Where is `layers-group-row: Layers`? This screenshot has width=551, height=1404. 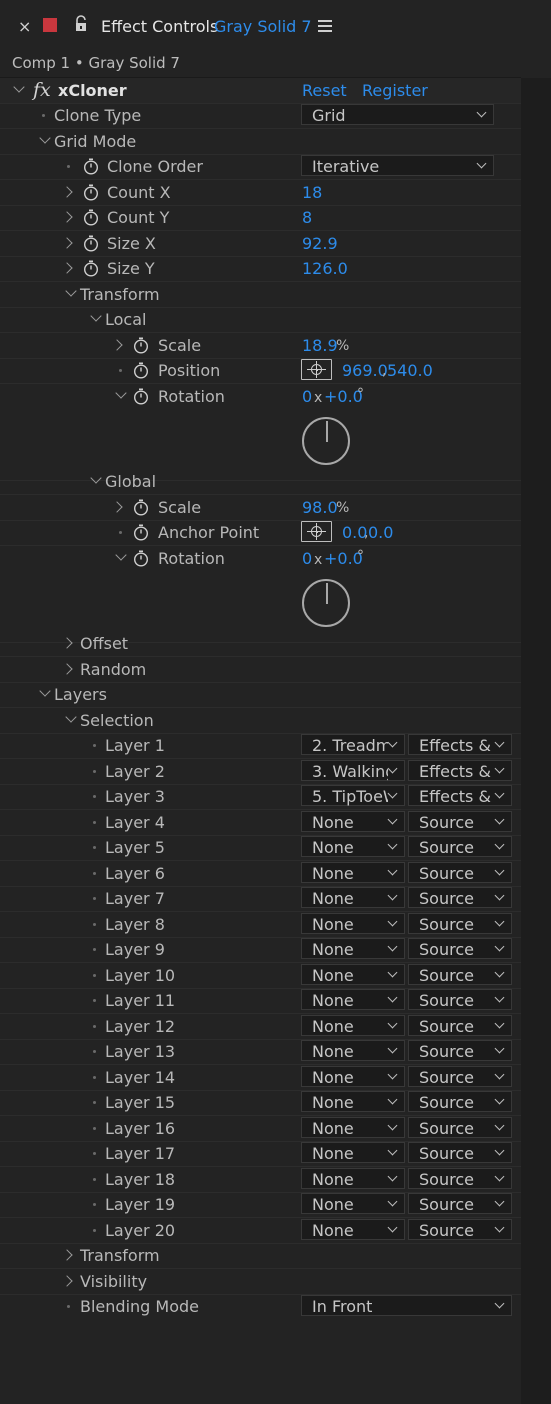
layers-group-row: Layers is located at coordinates (260, 695).